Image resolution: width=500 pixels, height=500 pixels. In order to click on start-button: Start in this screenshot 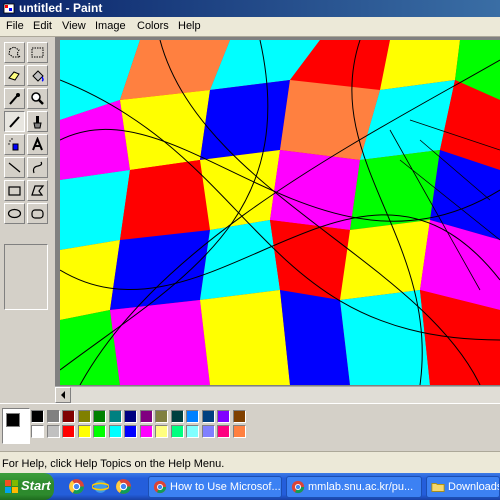, I will do `click(27, 486)`.